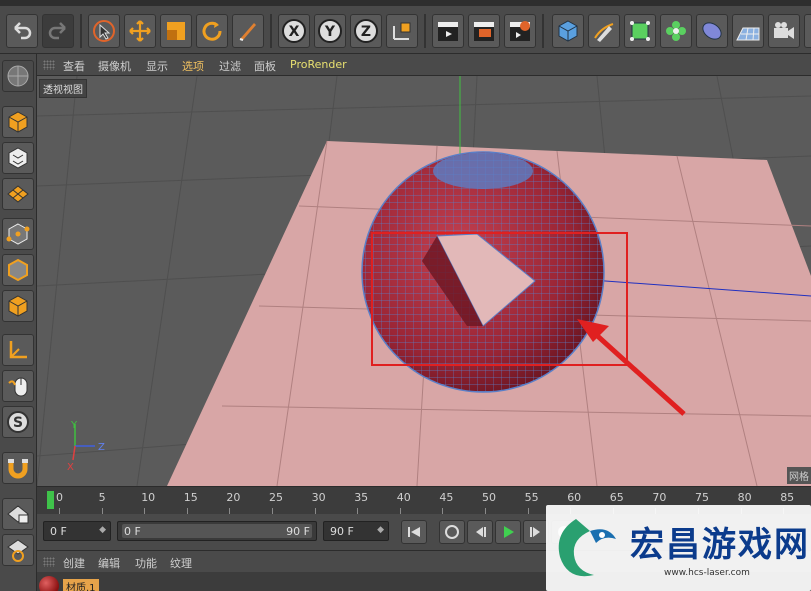 The width and height of the screenshot is (811, 591). Describe the element at coordinates (157, 66) in the screenshot. I see `viewport-menu-item: 显示` at that location.